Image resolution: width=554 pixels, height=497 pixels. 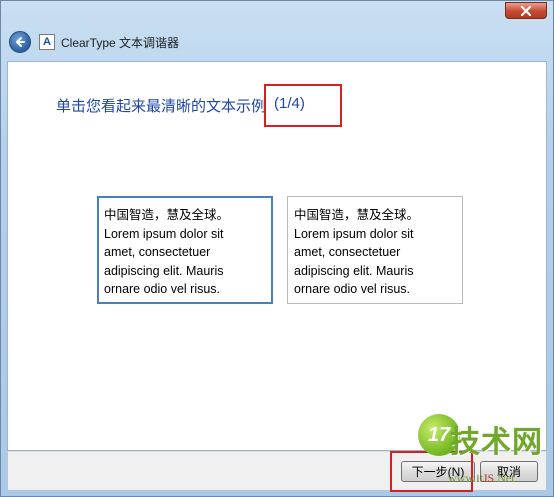 What do you see at coordinates (277, 42) in the screenshot?
I see `window-header: A ClearType 文本调谐器` at bounding box center [277, 42].